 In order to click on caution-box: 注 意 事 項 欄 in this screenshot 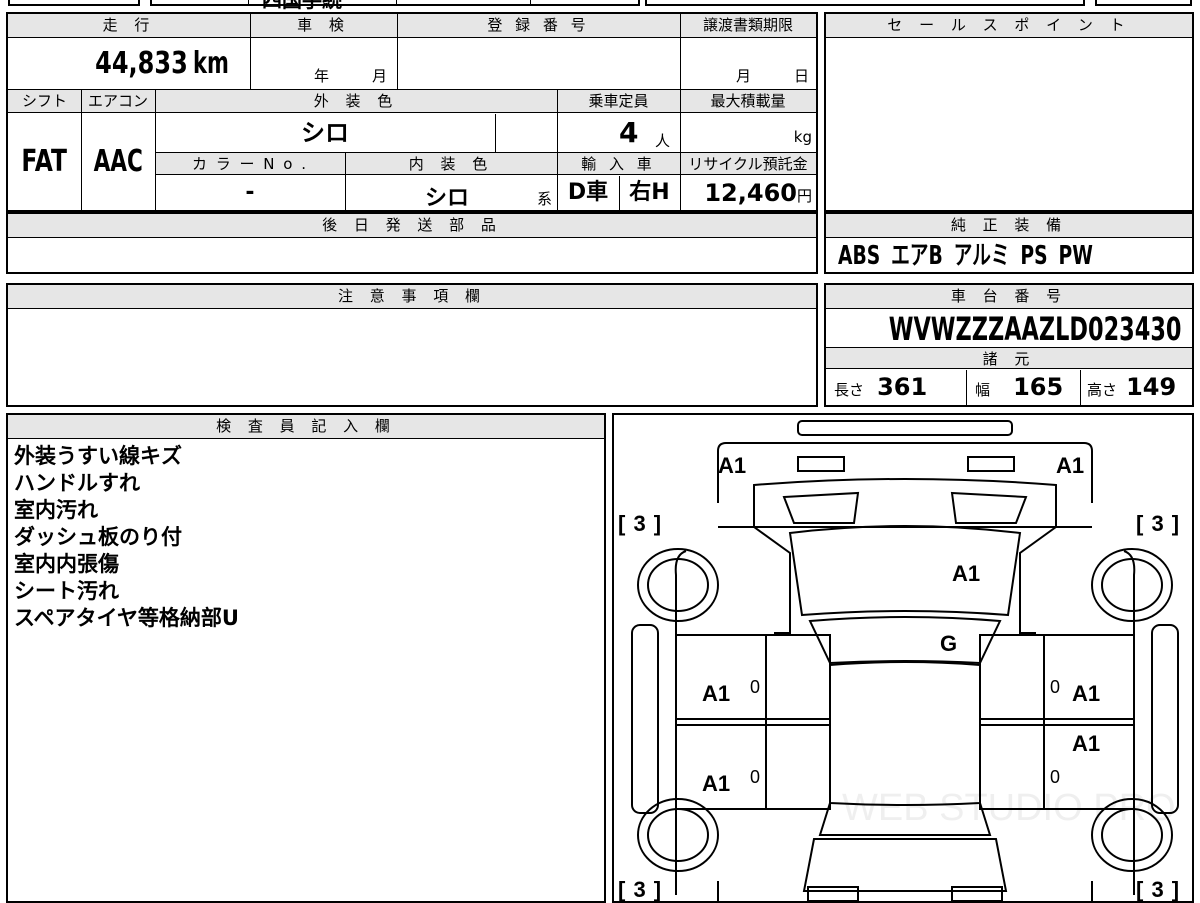, I will do `click(412, 345)`.